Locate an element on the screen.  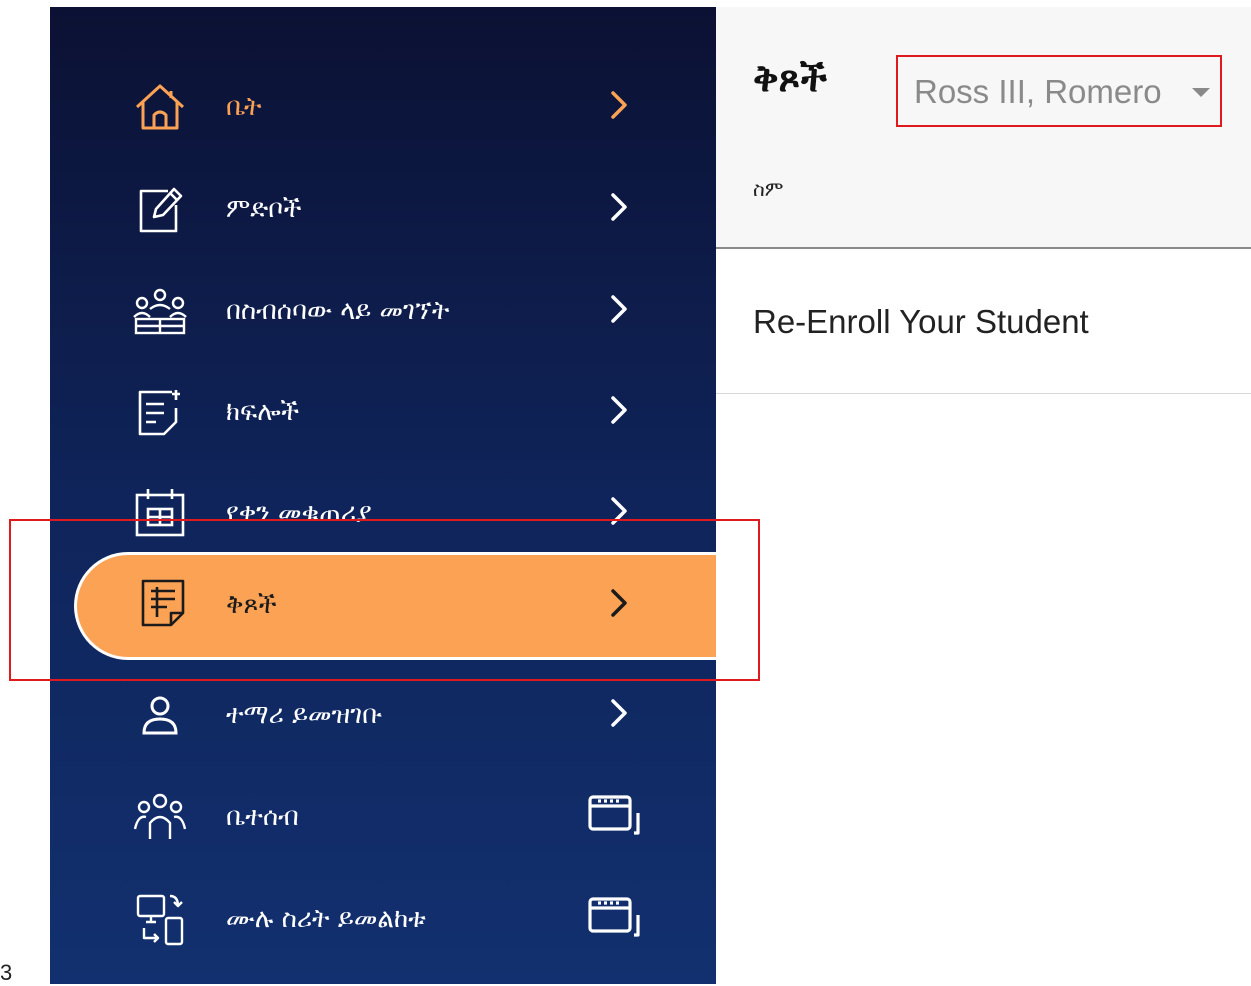
forms-header is located at coordinates (983, 127).